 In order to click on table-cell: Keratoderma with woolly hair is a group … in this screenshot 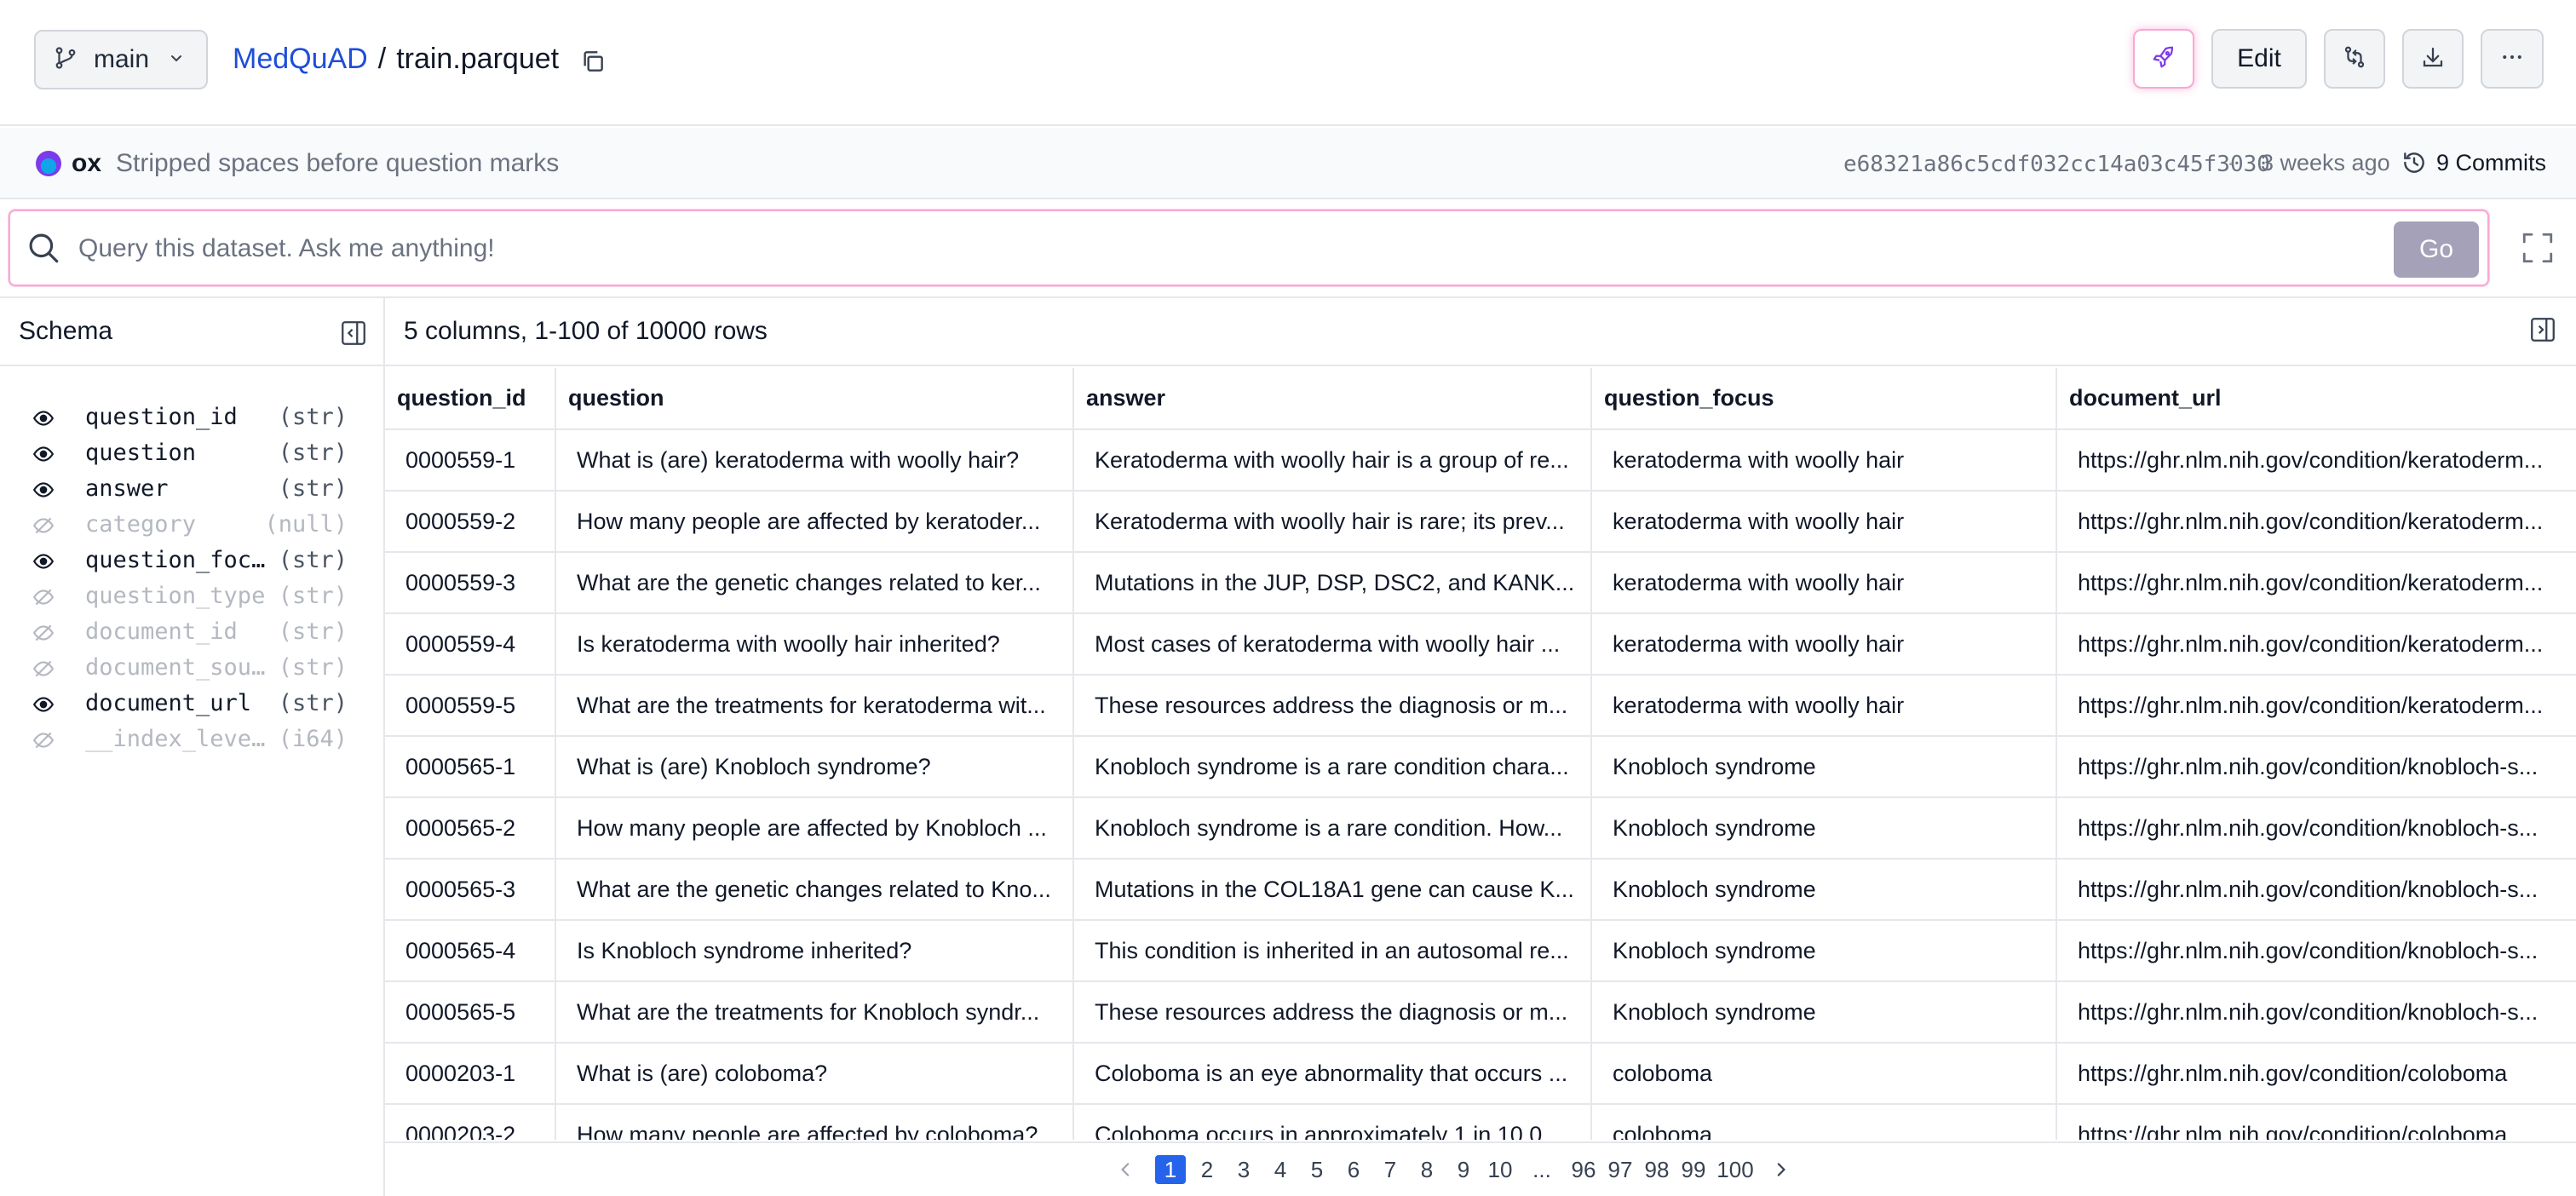, I will do `click(1333, 460)`.